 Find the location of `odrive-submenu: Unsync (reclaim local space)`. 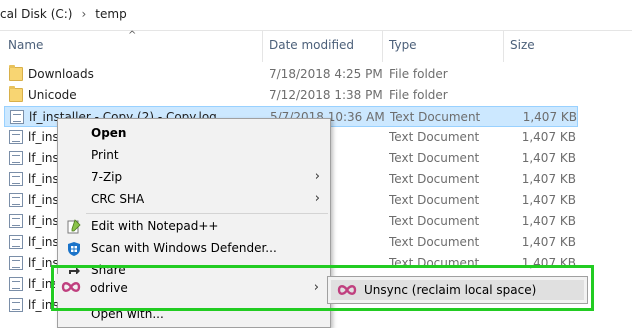

odrive-submenu: Unsync (reclaim local space) is located at coordinates (457, 290).